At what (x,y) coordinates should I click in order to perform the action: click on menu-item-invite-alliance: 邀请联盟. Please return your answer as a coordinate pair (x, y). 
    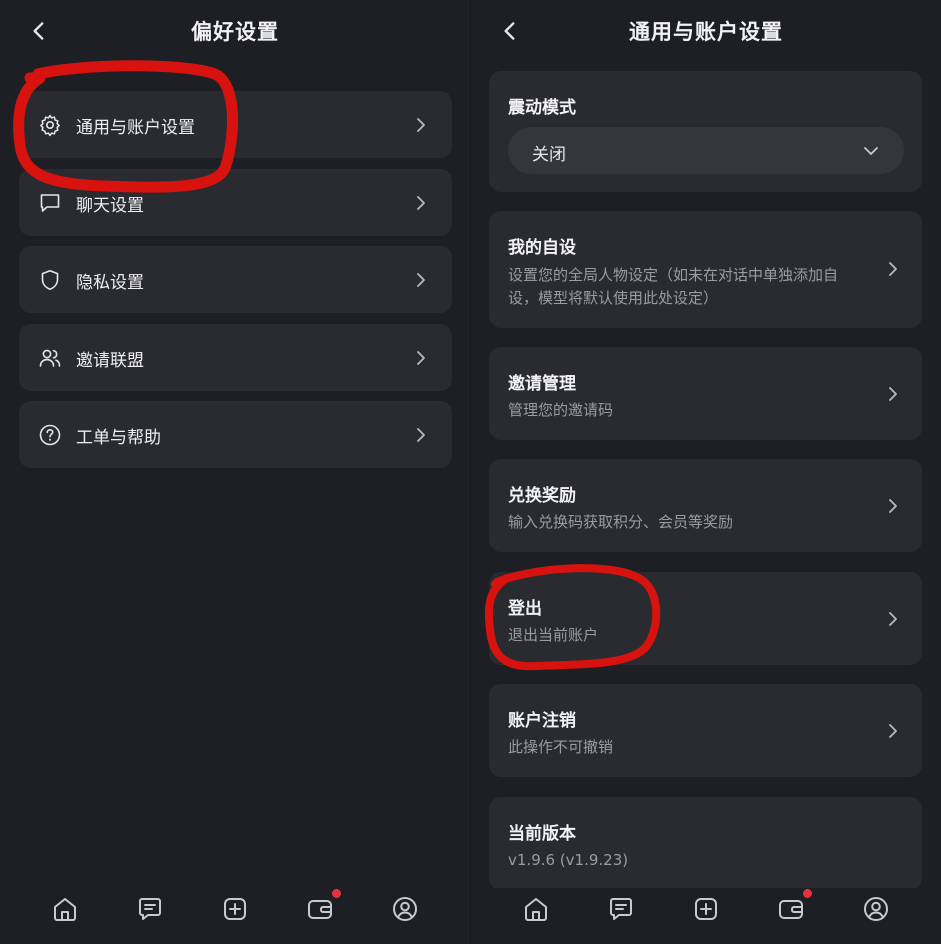
    Looking at the image, I should click on (235, 357).